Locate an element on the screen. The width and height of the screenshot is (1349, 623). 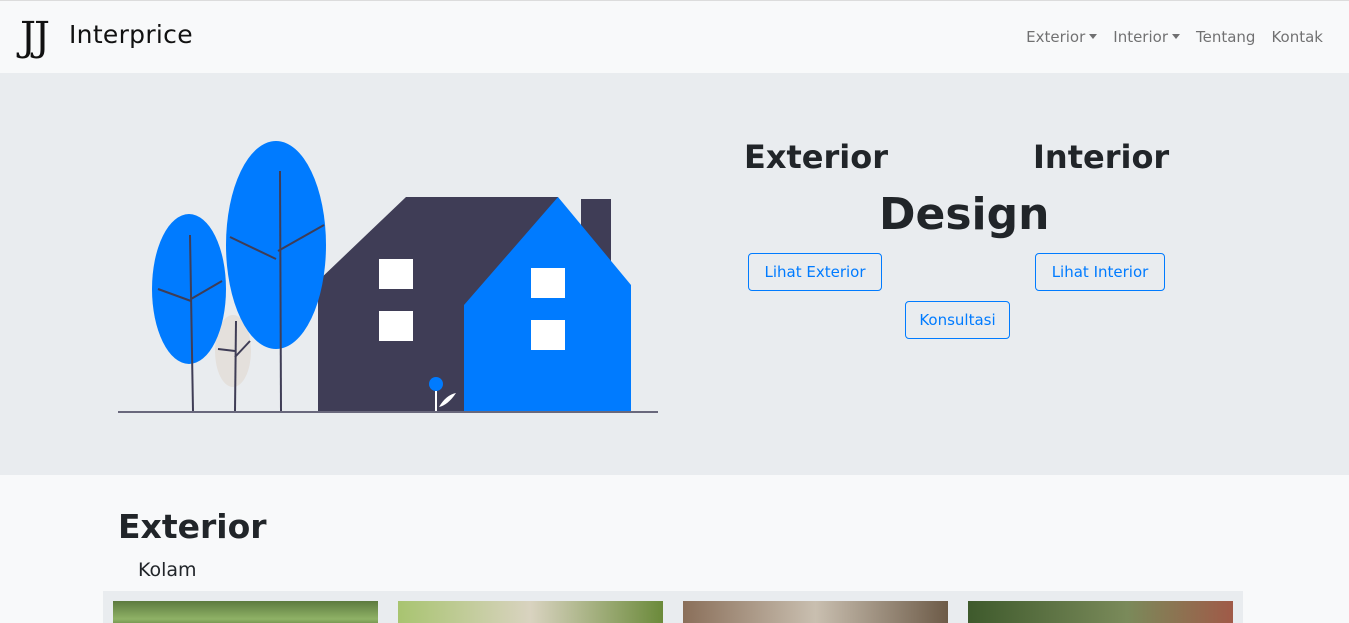
nav-menu: Exterior Interior Tentang Kontak is located at coordinates (1174, 37).